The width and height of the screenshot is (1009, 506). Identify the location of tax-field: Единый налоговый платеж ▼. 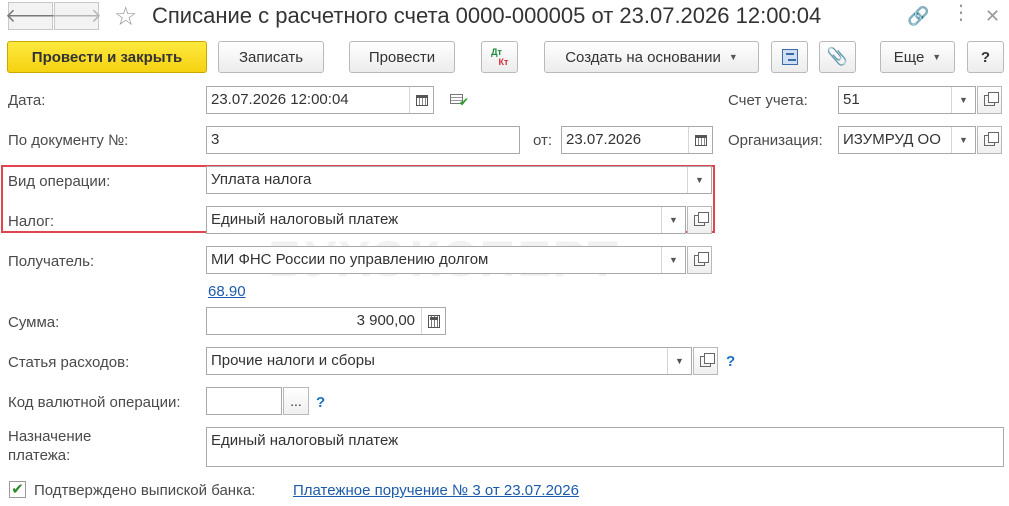
(446, 220).